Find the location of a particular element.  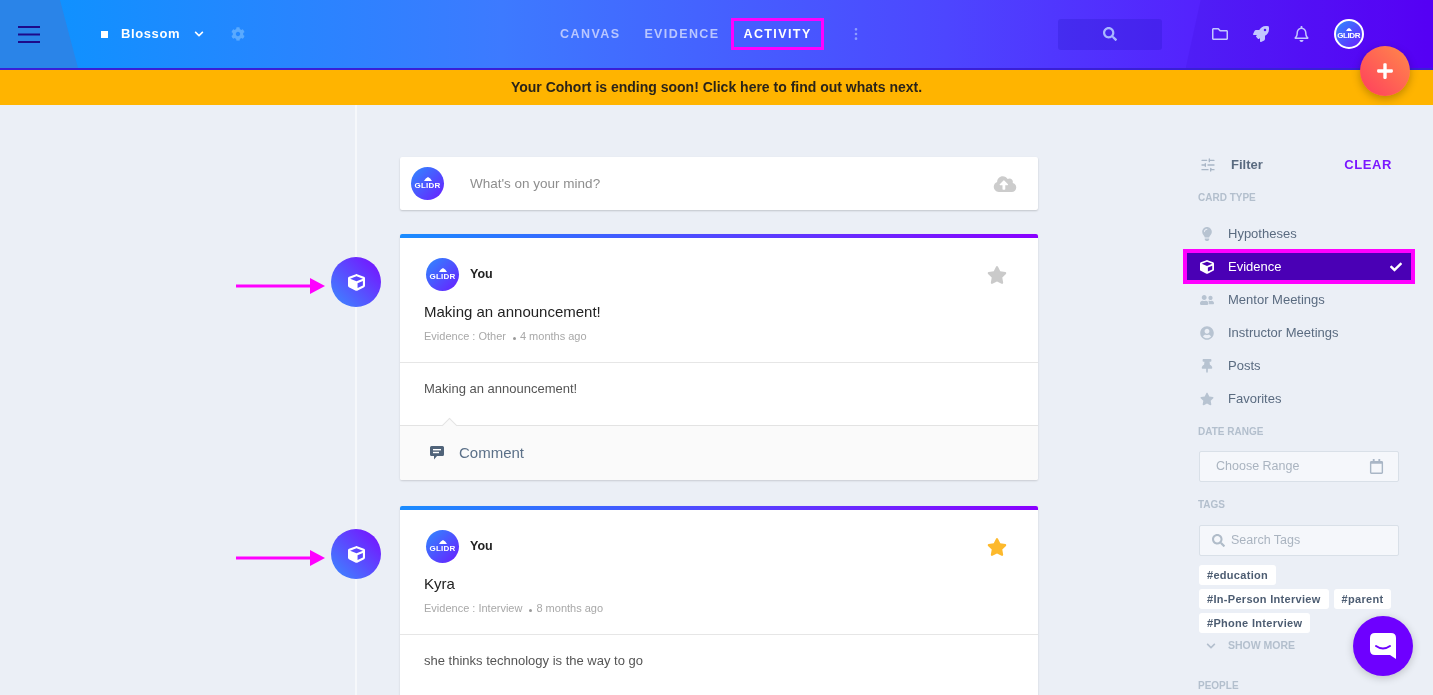

filter-item: Favorites is located at coordinates (1299, 398).